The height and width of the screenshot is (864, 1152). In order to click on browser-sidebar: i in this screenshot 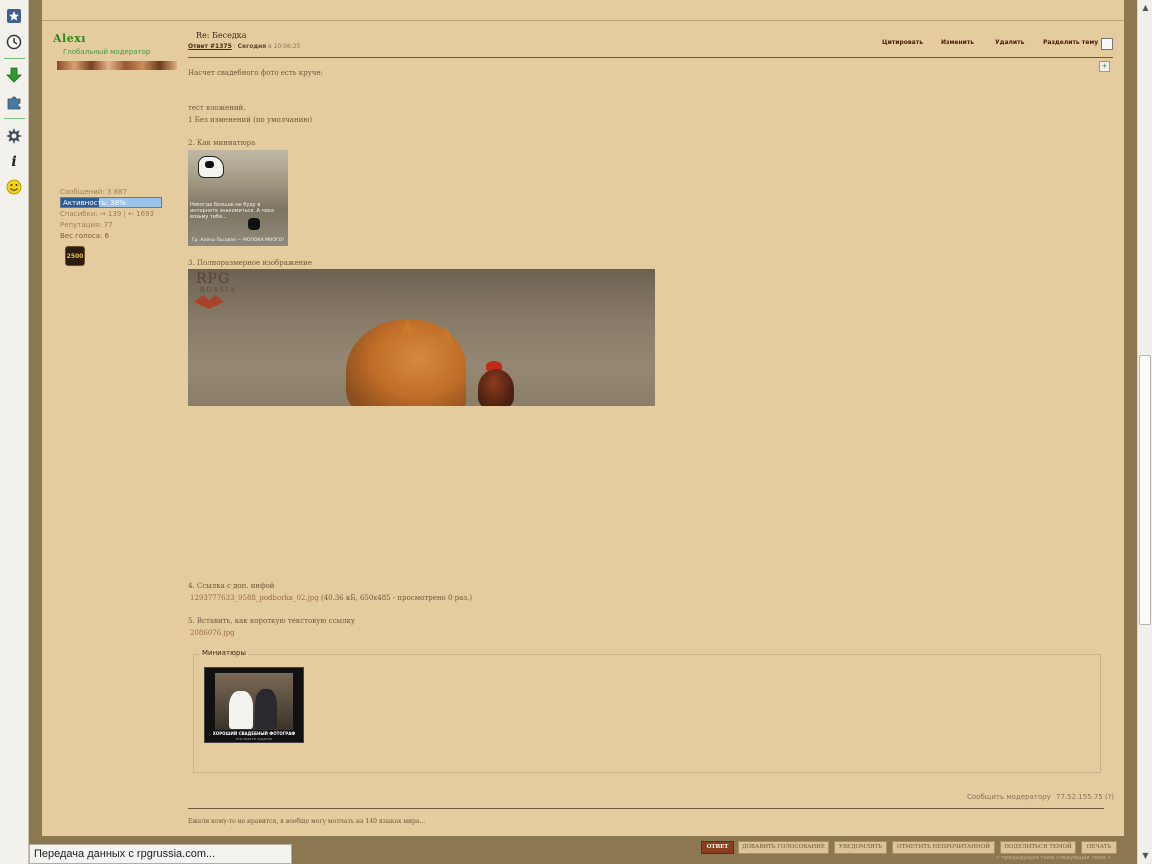, I will do `click(14, 432)`.